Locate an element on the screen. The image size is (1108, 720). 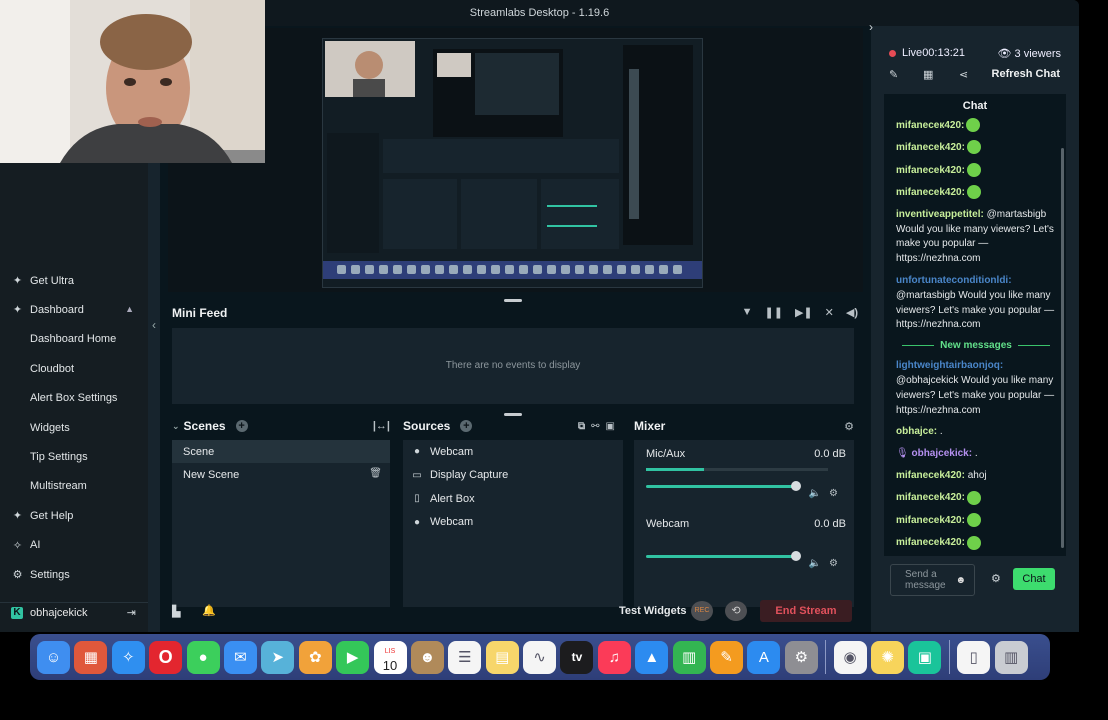
opera-icon: O is located at coordinates (166, 657).